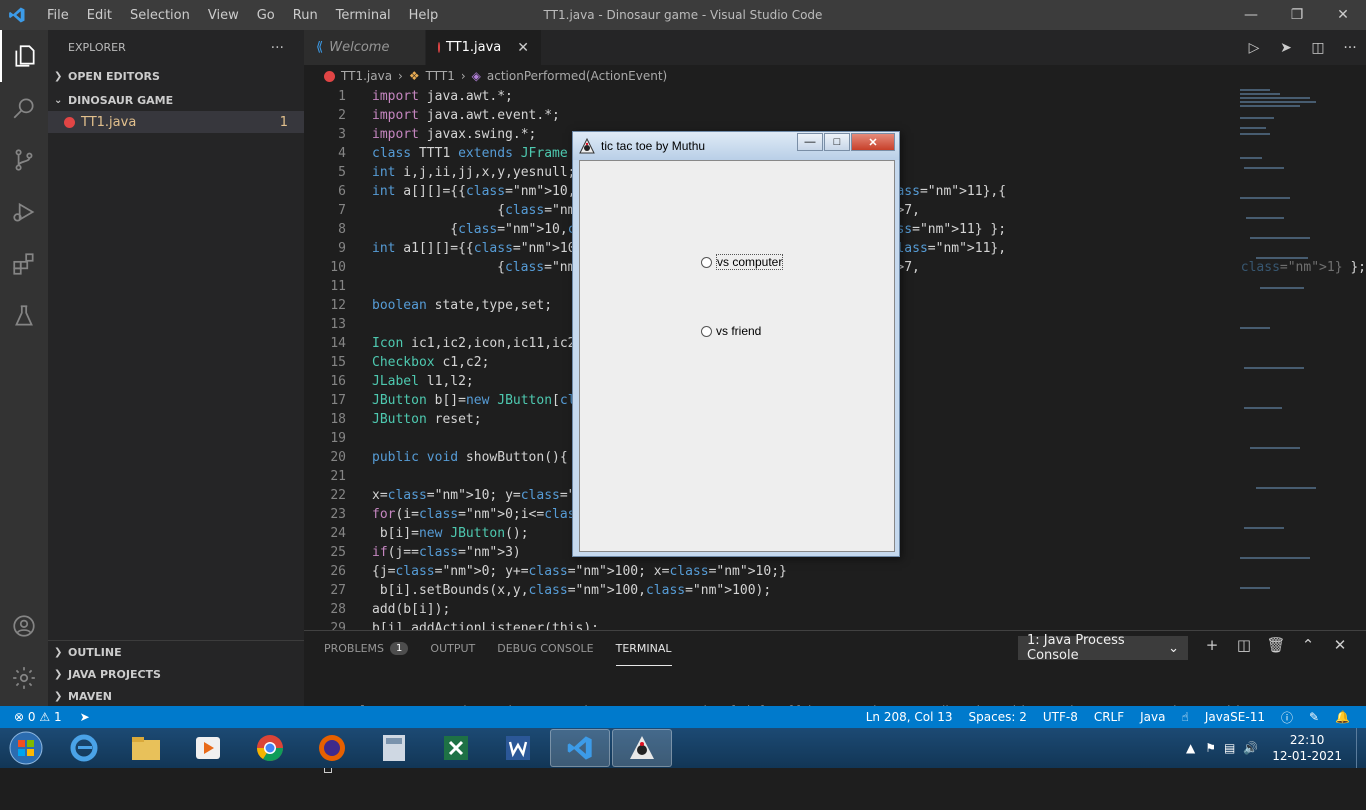 The image size is (1366, 810). I want to click on tab-welcome: ⟪ Welcome, so click(365, 47).